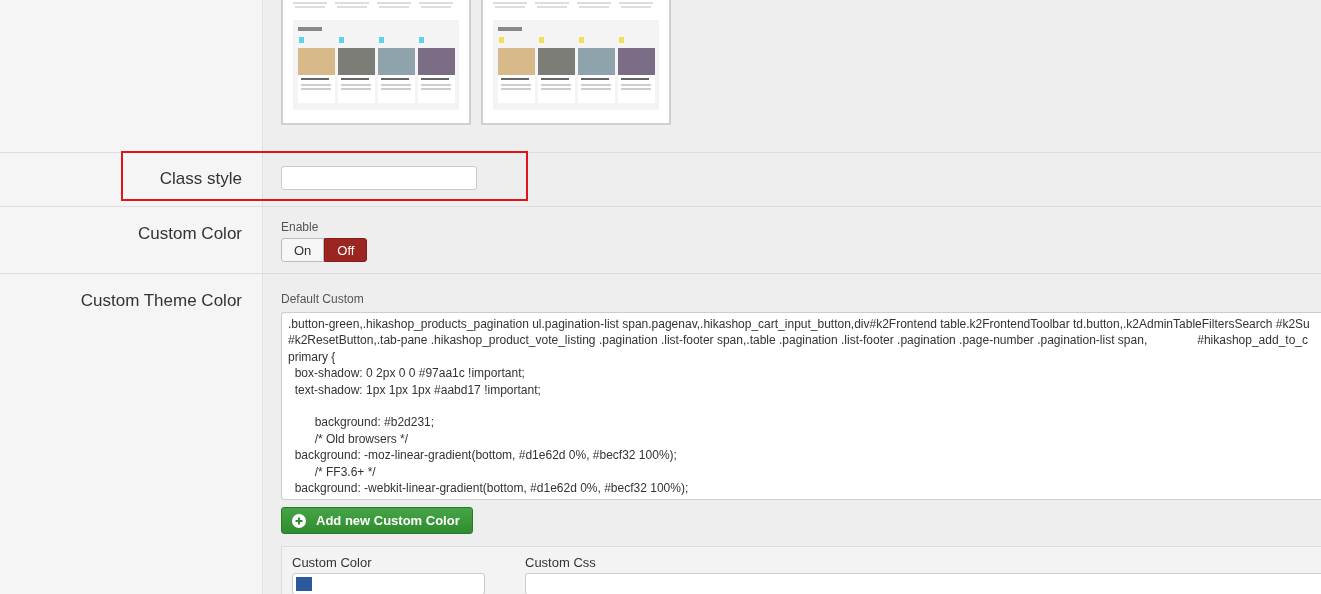 This screenshot has width=1321, height=594. Describe the element at coordinates (299, 520) in the screenshot. I see `plus-circle-icon` at that location.